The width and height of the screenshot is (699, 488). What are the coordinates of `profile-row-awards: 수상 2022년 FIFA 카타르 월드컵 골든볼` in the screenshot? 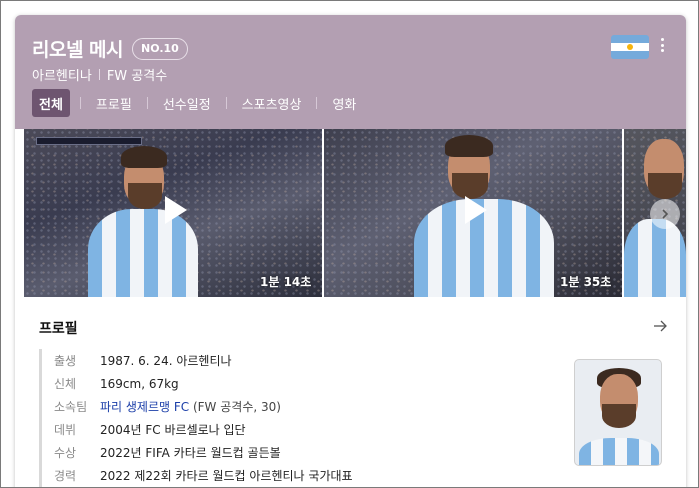 It's located at (203, 452).